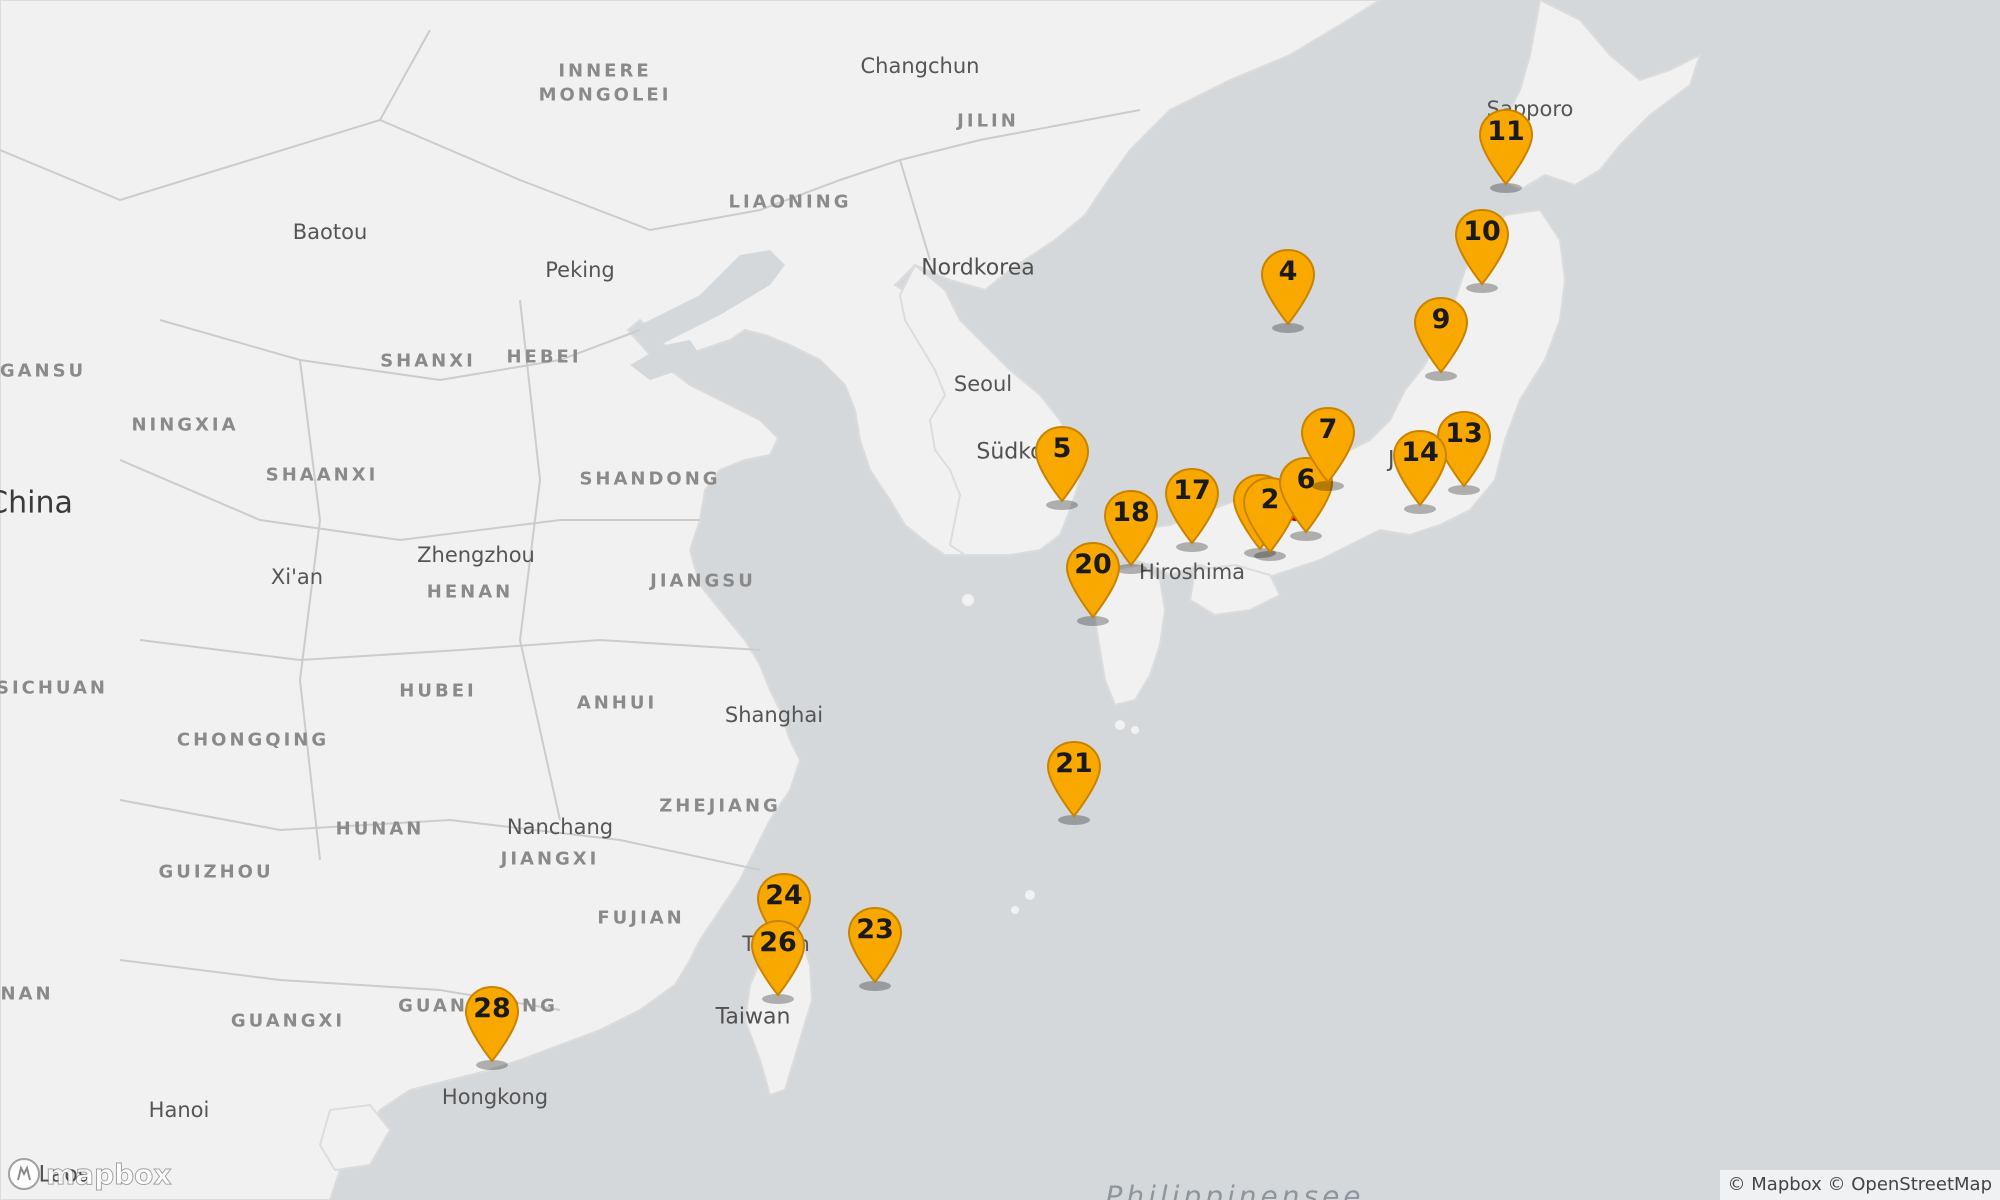  Describe the element at coordinates (875, 929) in the screenshot. I see `marker-label: 23` at that location.